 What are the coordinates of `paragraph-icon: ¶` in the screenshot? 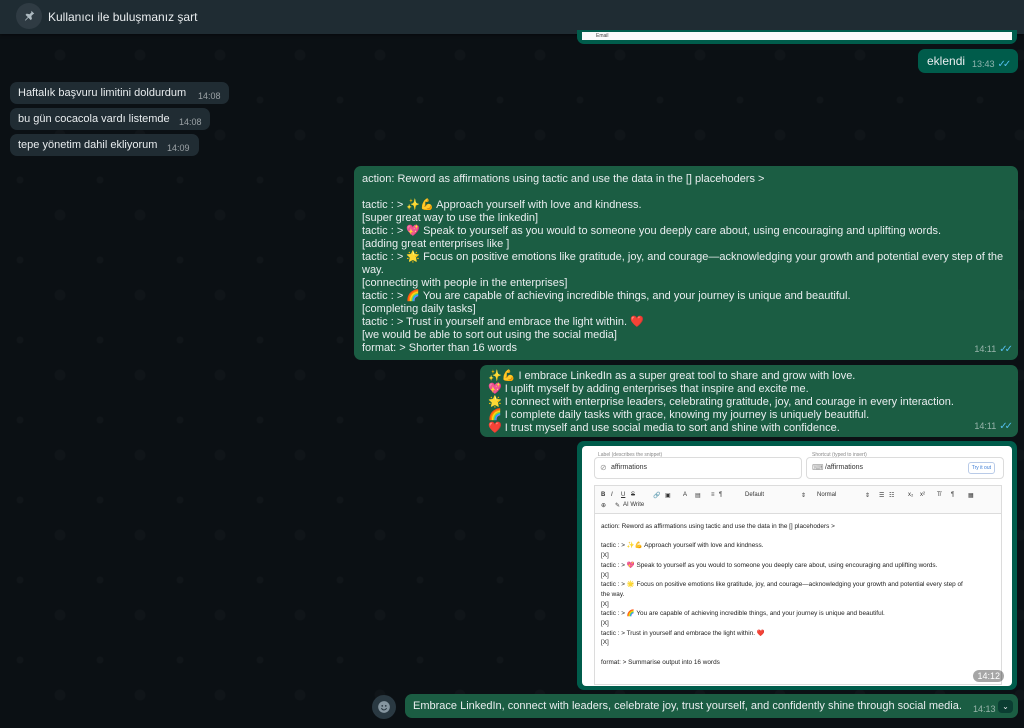 It's located at (720, 495).